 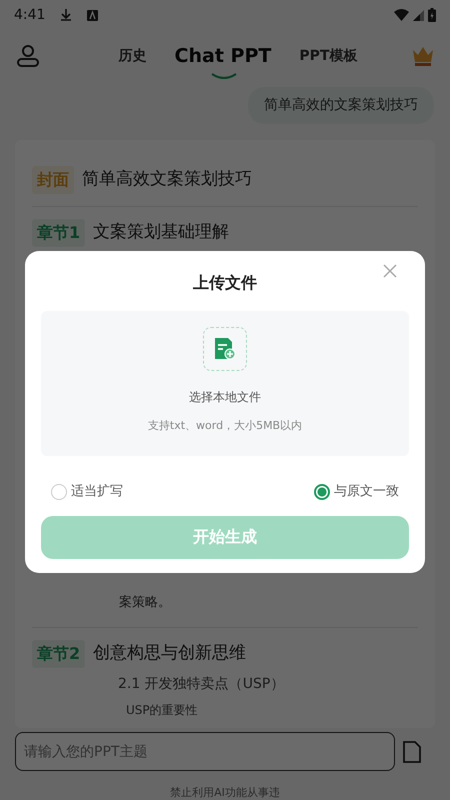 What do you see at coordinates (53, 180) in the screenshot?
I see `section-tag: 封面` at bounding box center [53, 180].